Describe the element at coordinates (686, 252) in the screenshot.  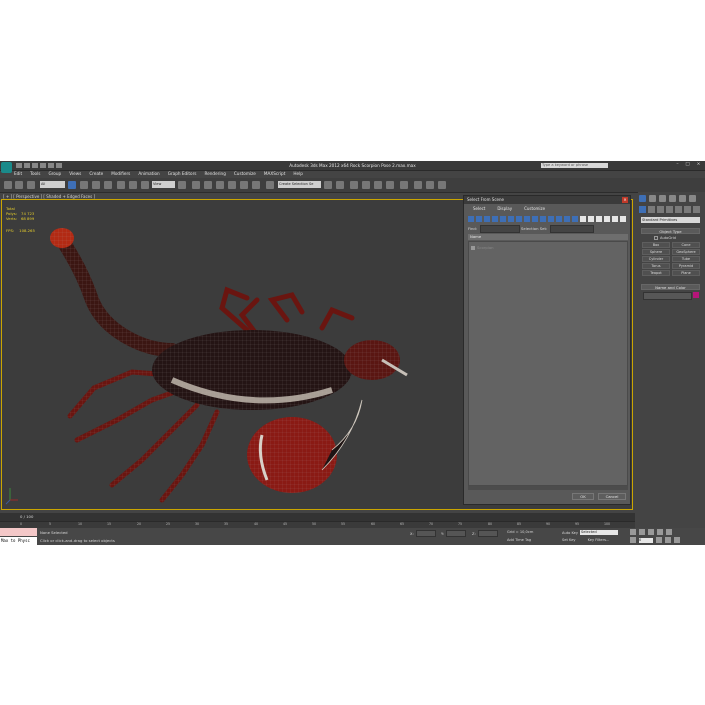
I see `geosphere-button: GeoSphere` at that location.